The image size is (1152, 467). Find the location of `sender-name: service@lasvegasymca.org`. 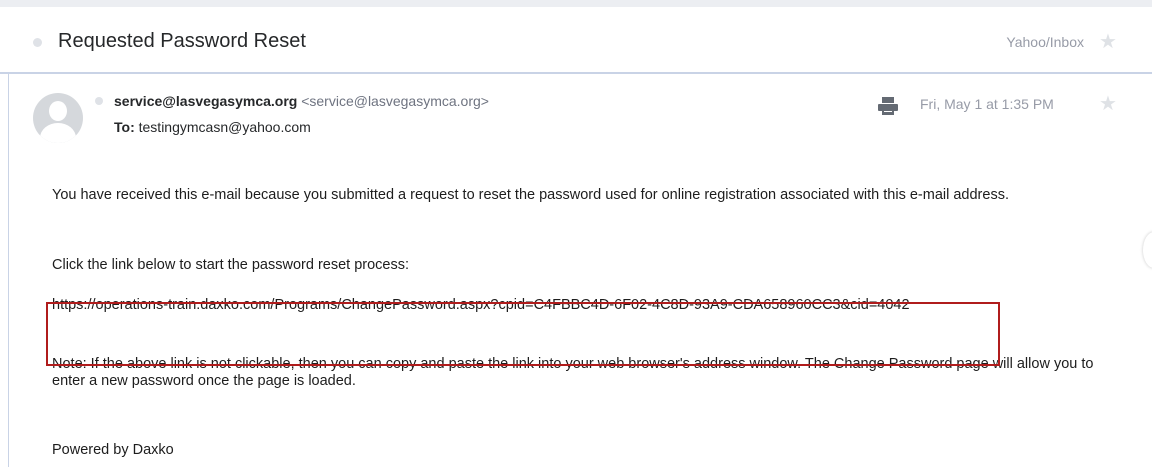

sender-name: service@lasvegasymca.org is located at coordinates (205, 101).